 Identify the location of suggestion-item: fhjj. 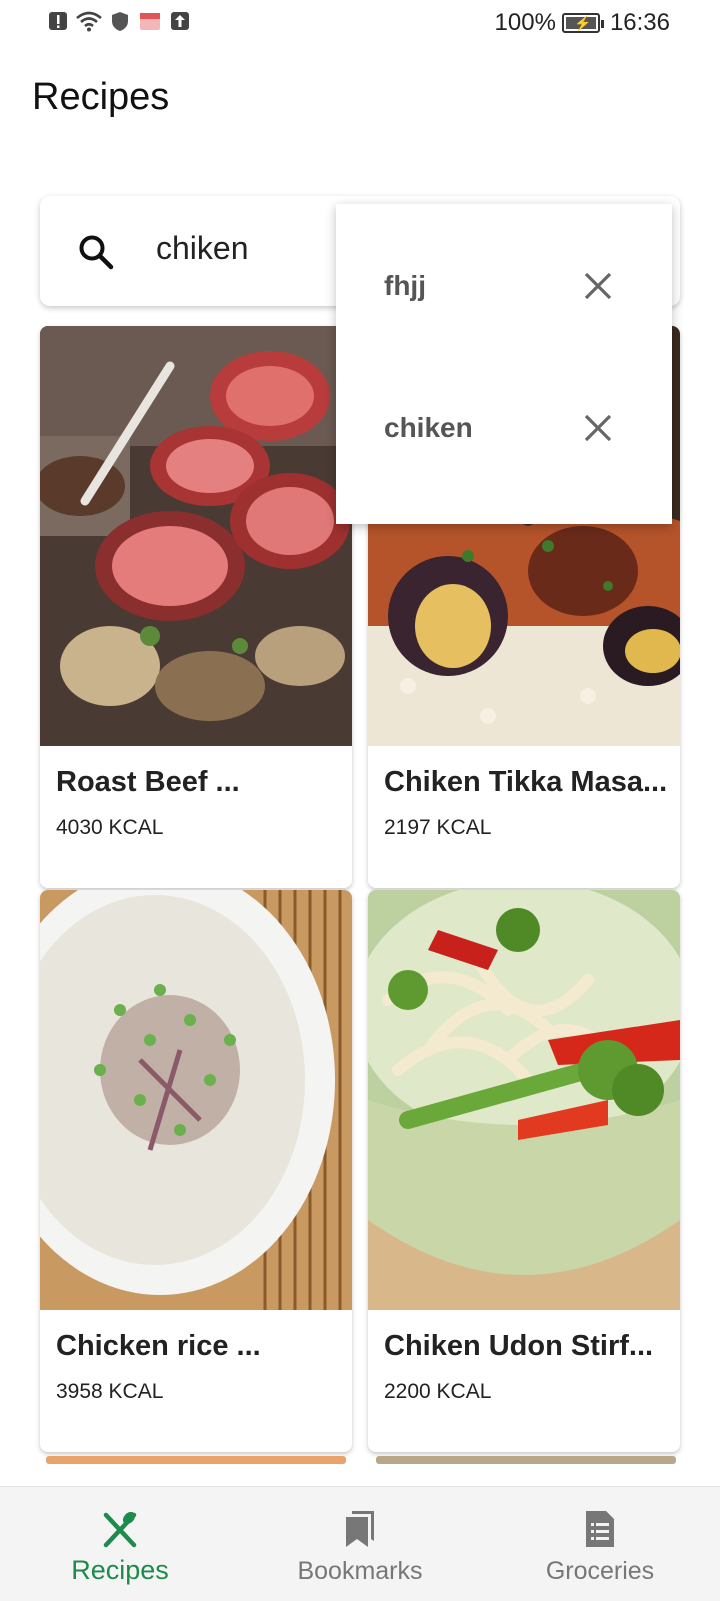
(504, 288).